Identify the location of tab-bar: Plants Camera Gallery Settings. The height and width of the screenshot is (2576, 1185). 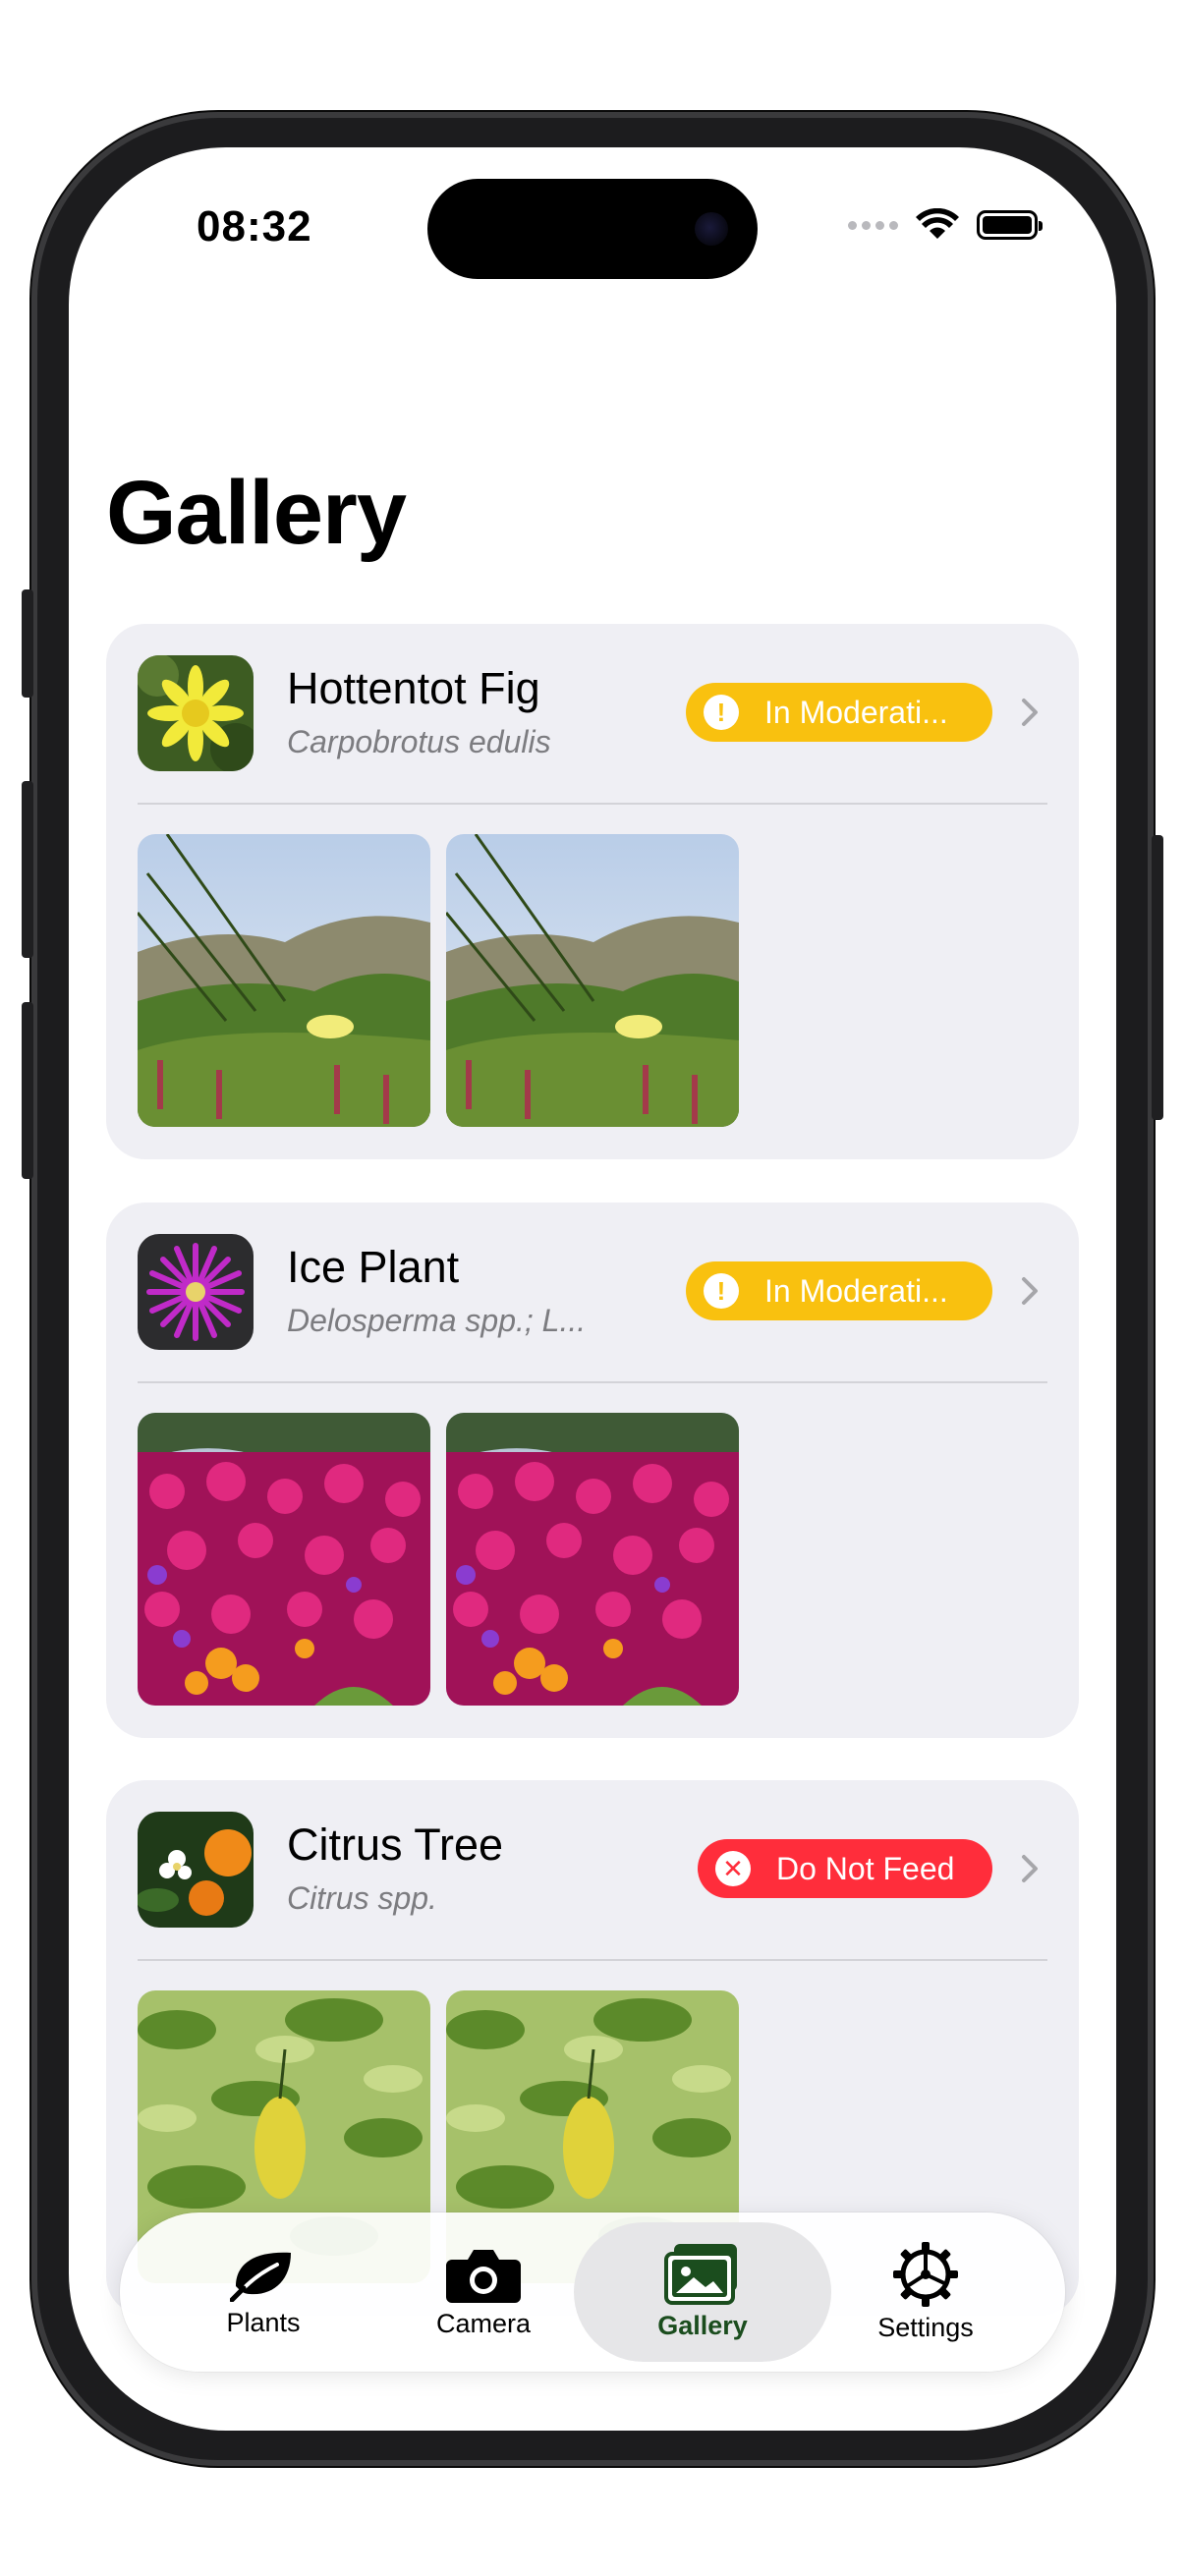
(592, 2292).